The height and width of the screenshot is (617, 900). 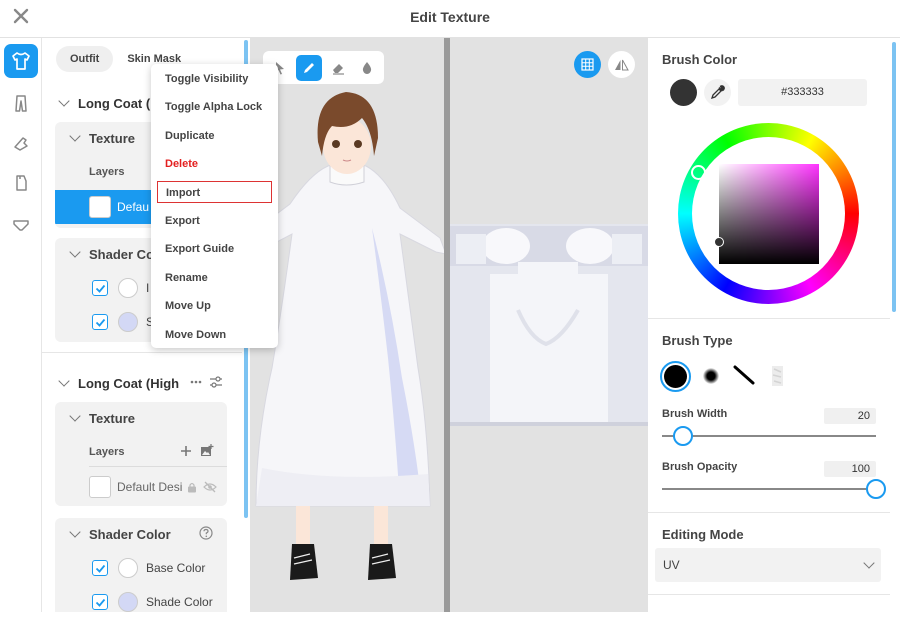 I want to click on menu-item-delete: Delete, so click(x=214, y=164).